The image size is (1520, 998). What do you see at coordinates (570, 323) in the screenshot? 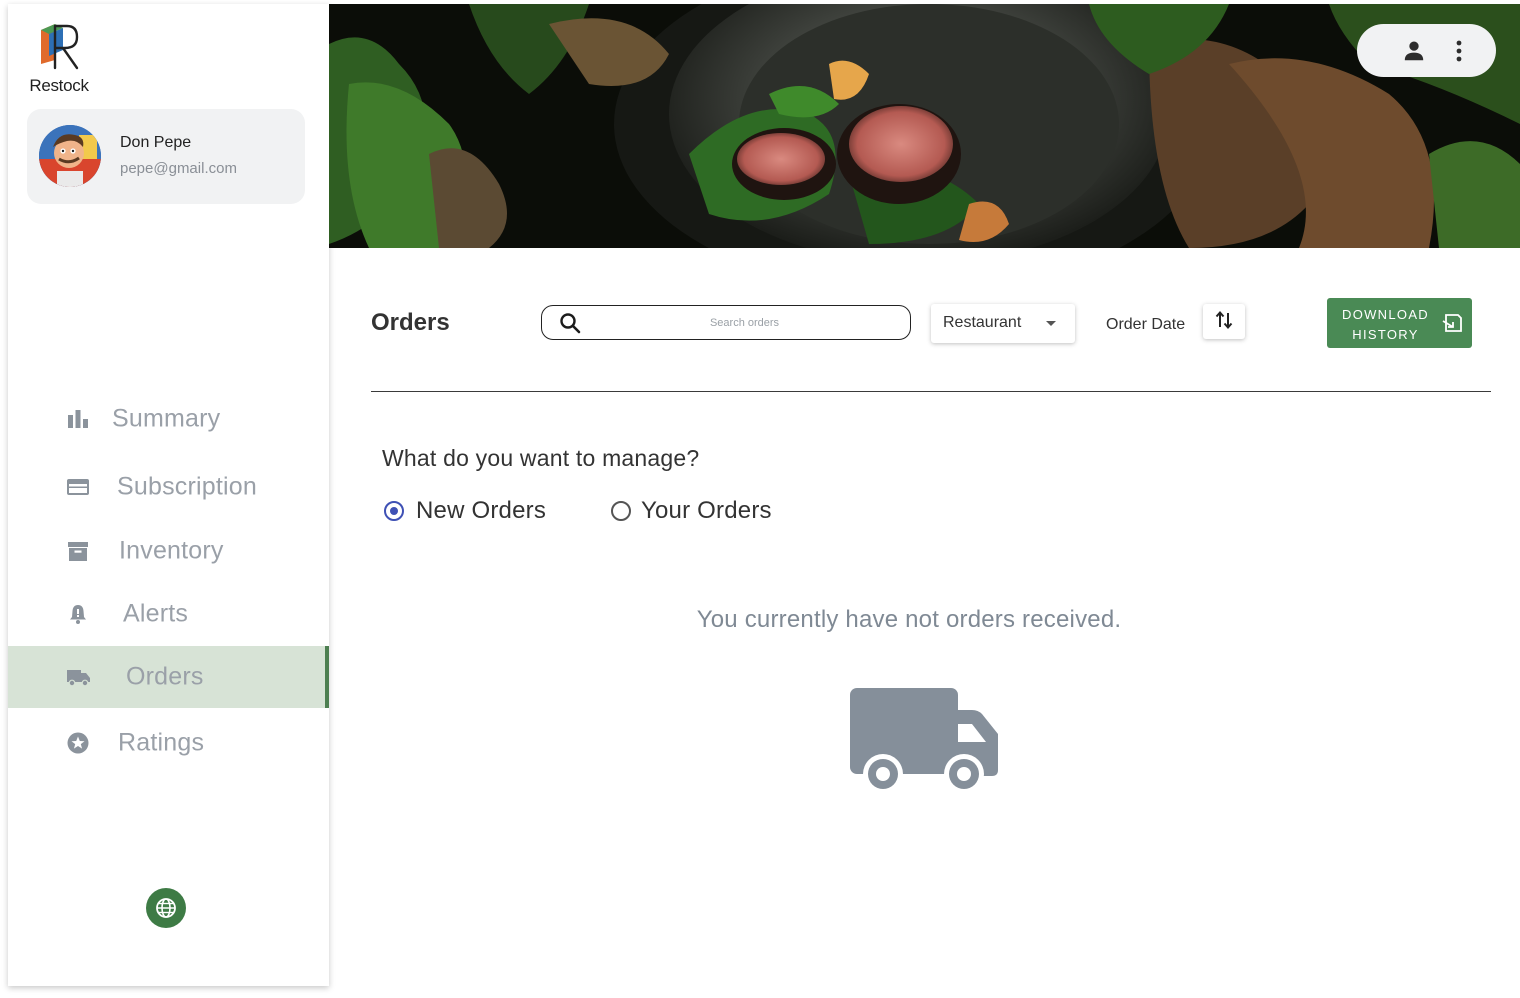
I see `search-icon` at bounding box center [570, 323].